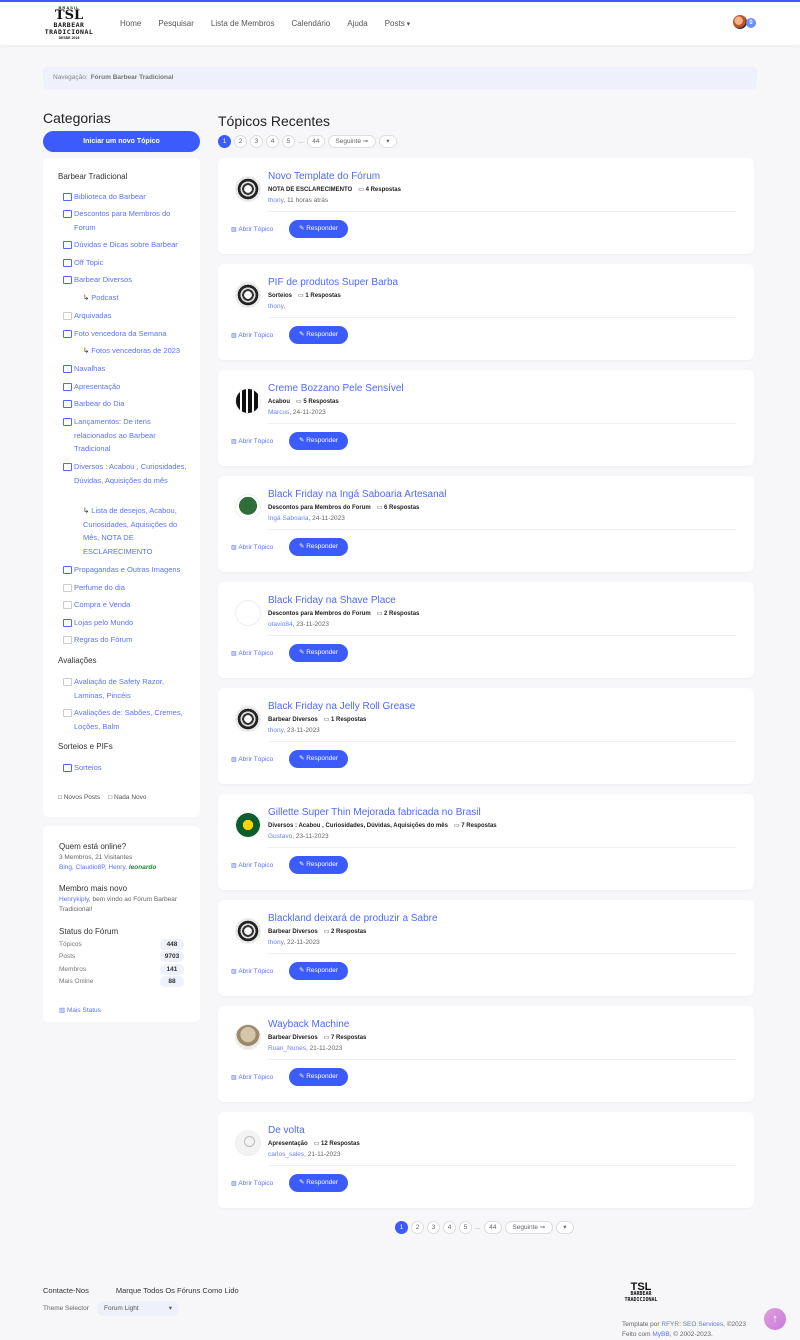 Image resolution: width=800 pixels, height=1340 pixels. What do you see at coordinates (128, 369) in the screenshot?
I see `forum-link: Navalhas` at bounding box center [128, 369].